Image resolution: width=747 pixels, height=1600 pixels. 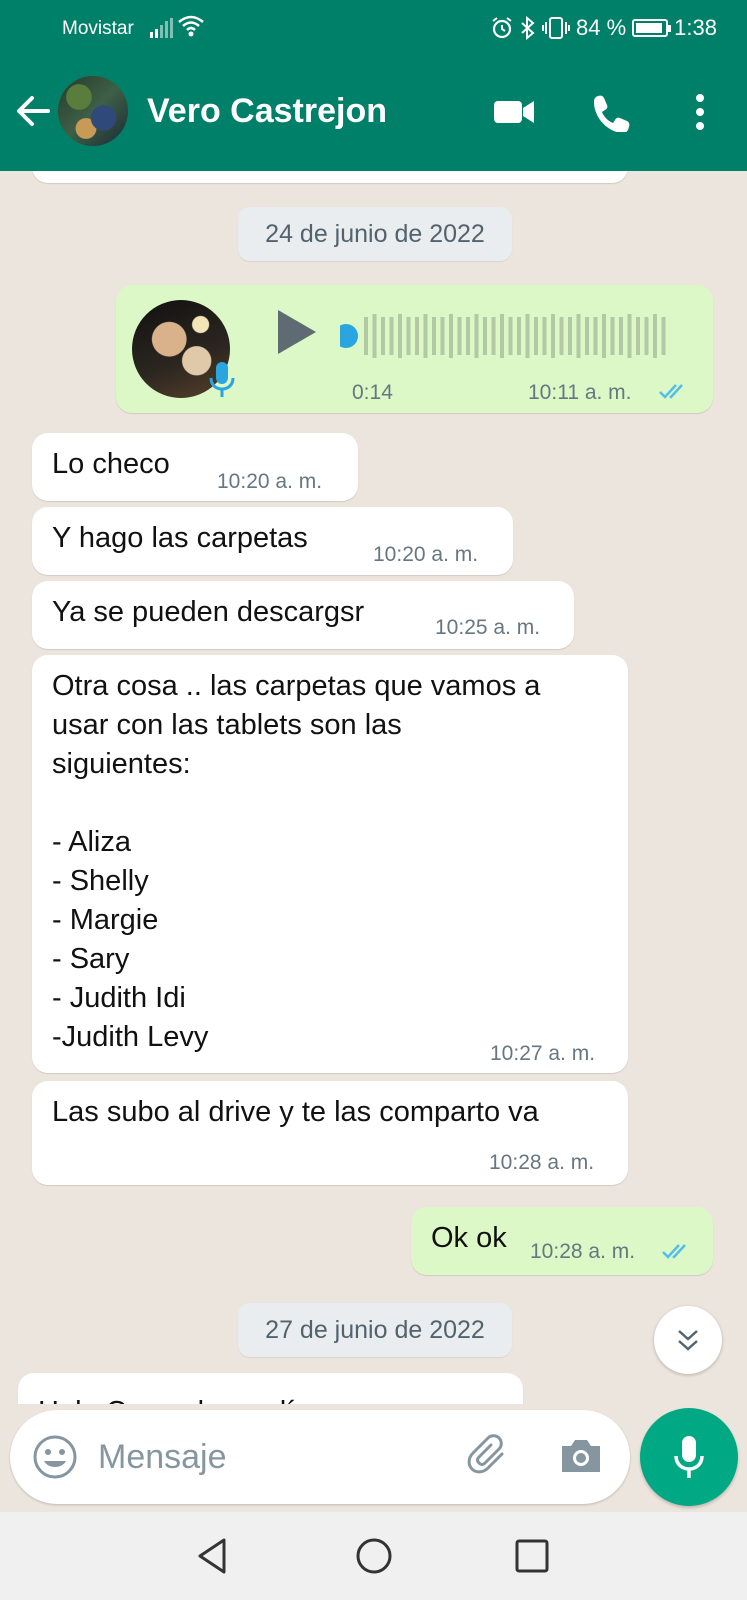 What do you see at coordinates (488, 627) in the screenshot?
I see `message-time: 10:25 a. m.` at bounding box center [488, 627].